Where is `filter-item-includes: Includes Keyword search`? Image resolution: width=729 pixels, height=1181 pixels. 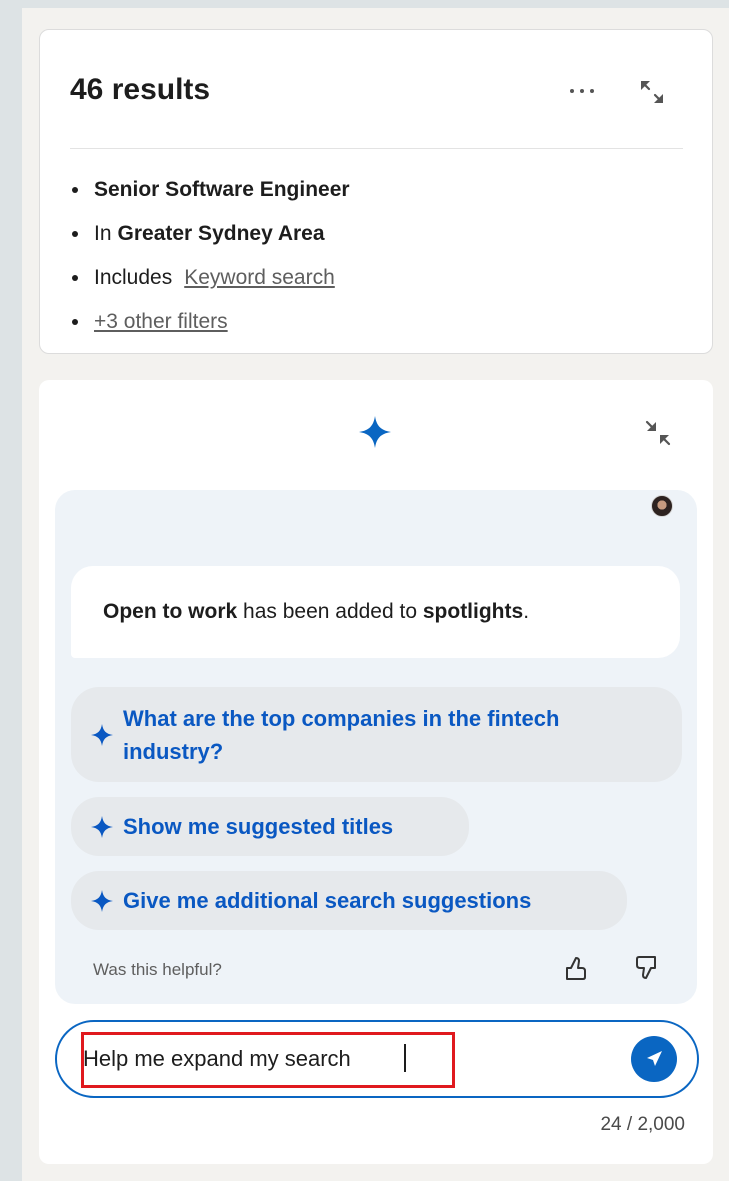
filter-item-includes: Includes Keyword search is located at coordinates (211, 278).